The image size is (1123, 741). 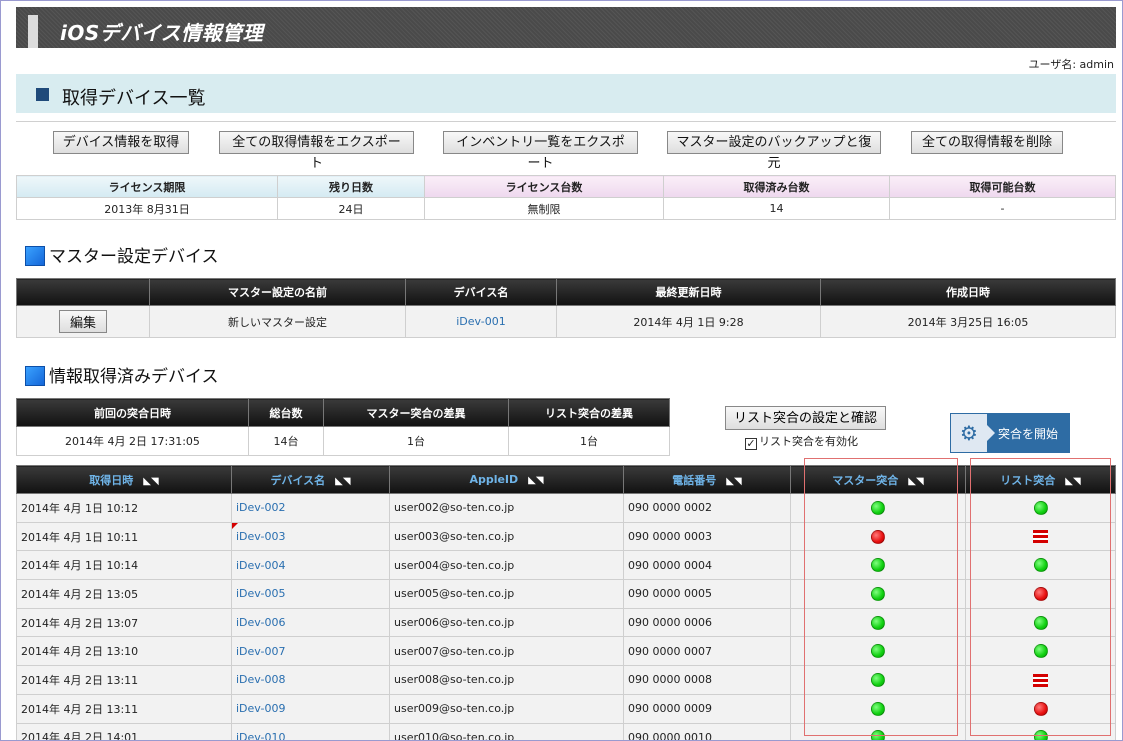 I want to click on device-name-link: iDev-008, so click(x=310, y=680).